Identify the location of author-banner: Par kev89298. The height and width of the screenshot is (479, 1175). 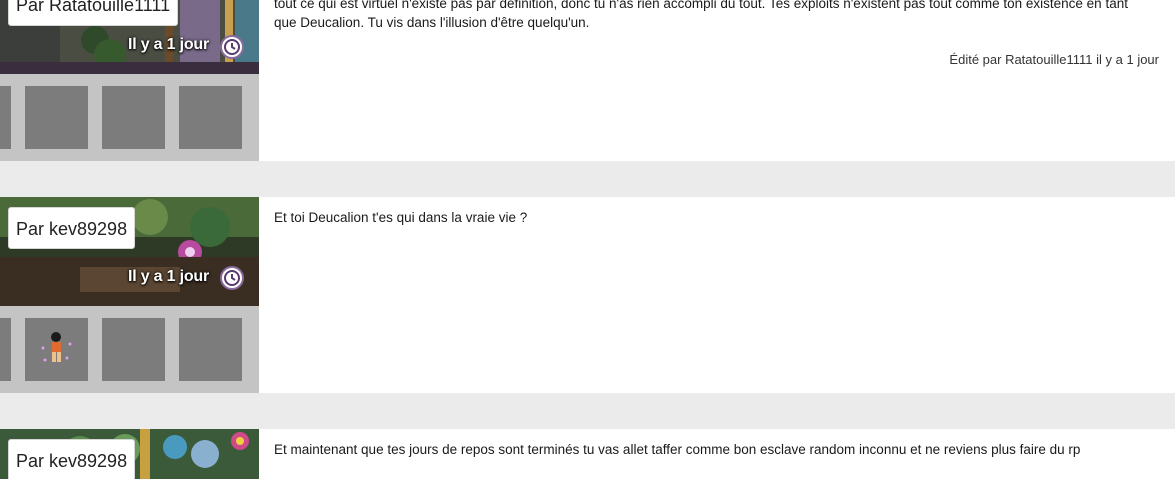
(129, 454).